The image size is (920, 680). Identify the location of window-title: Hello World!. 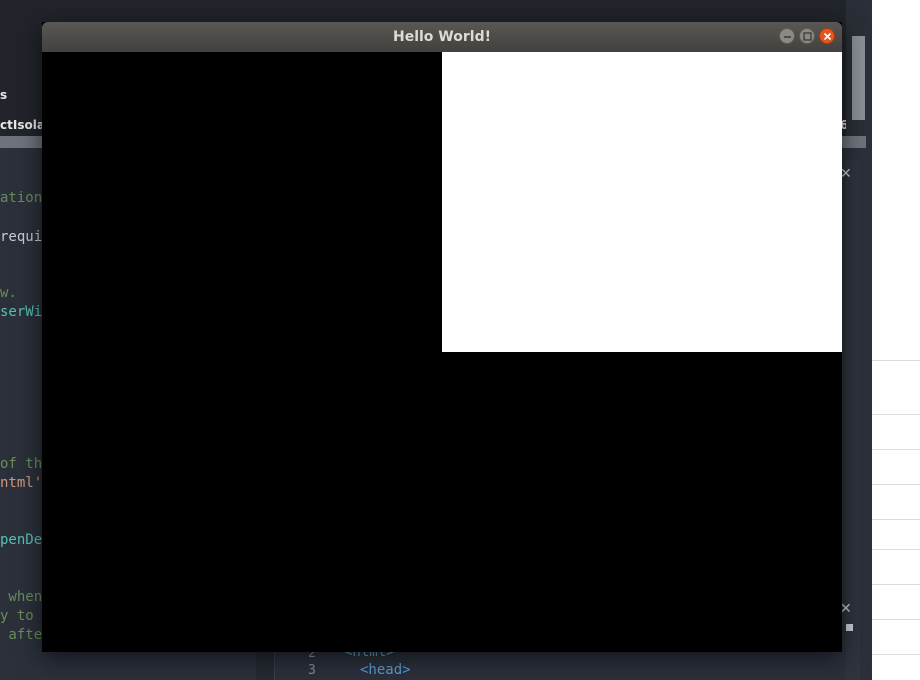
(442, 37).